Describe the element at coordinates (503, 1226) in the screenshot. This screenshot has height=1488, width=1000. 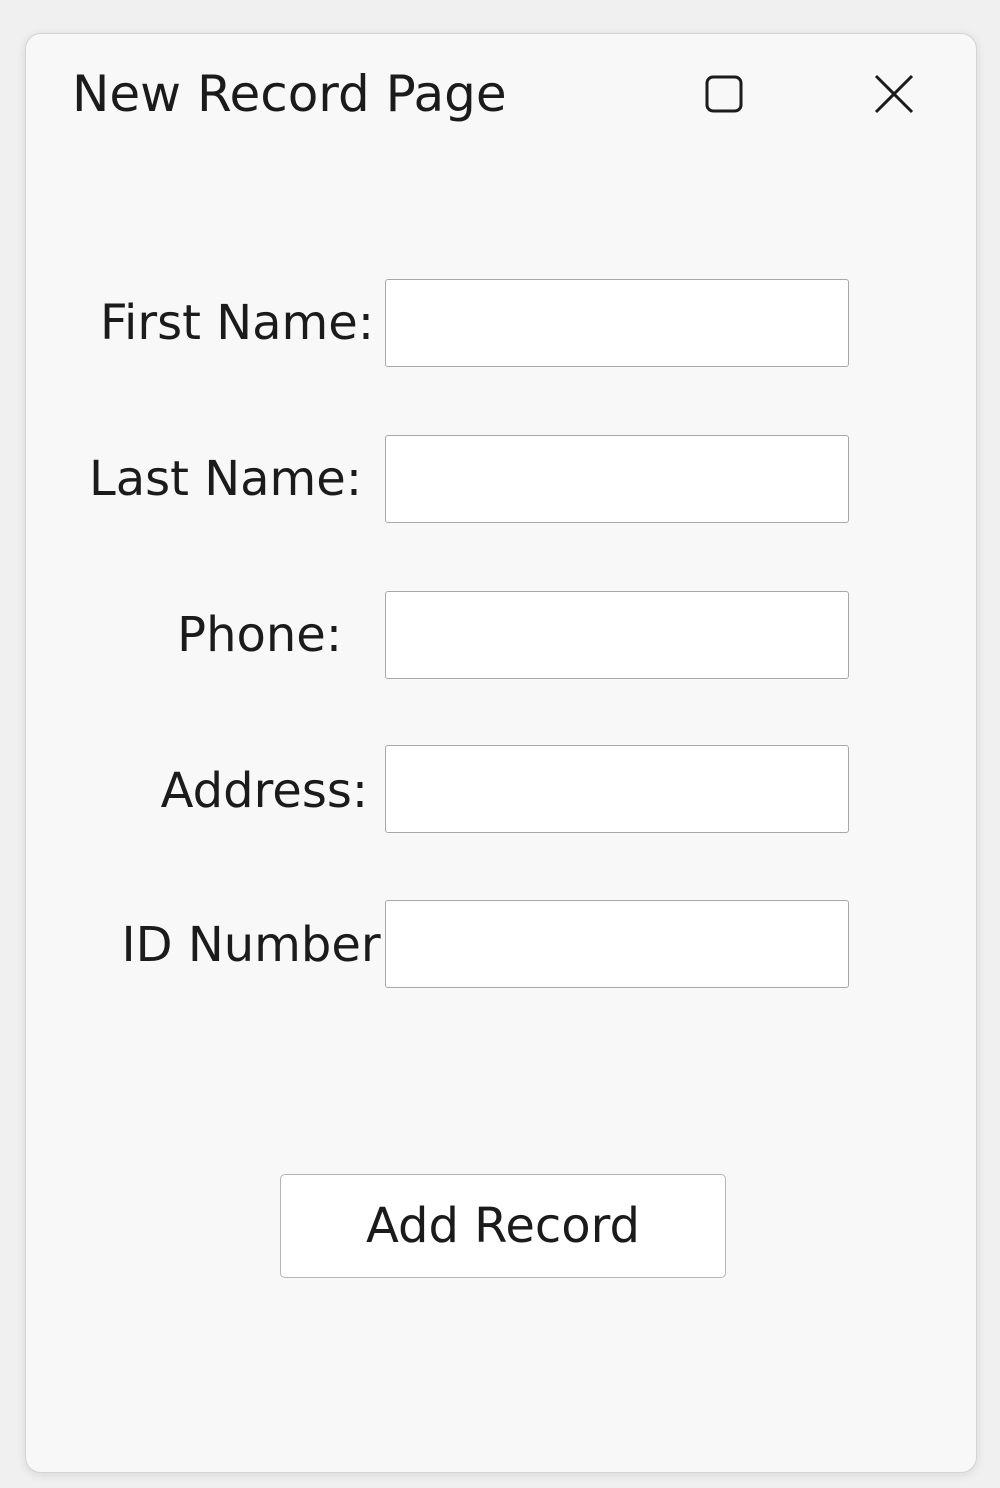
I see `add-record-button: Add Record` at that location.